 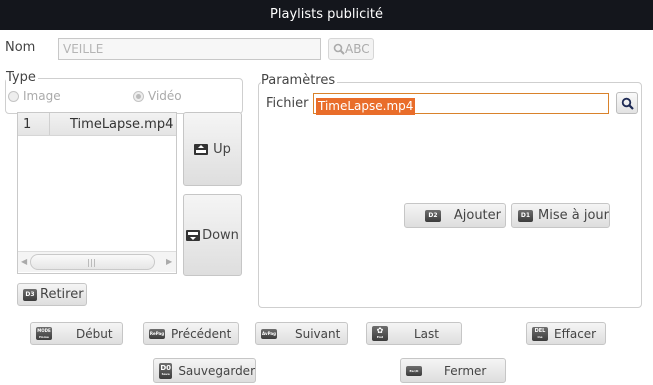 I want to click on end-key-text: End, so click(x=380, y=336).